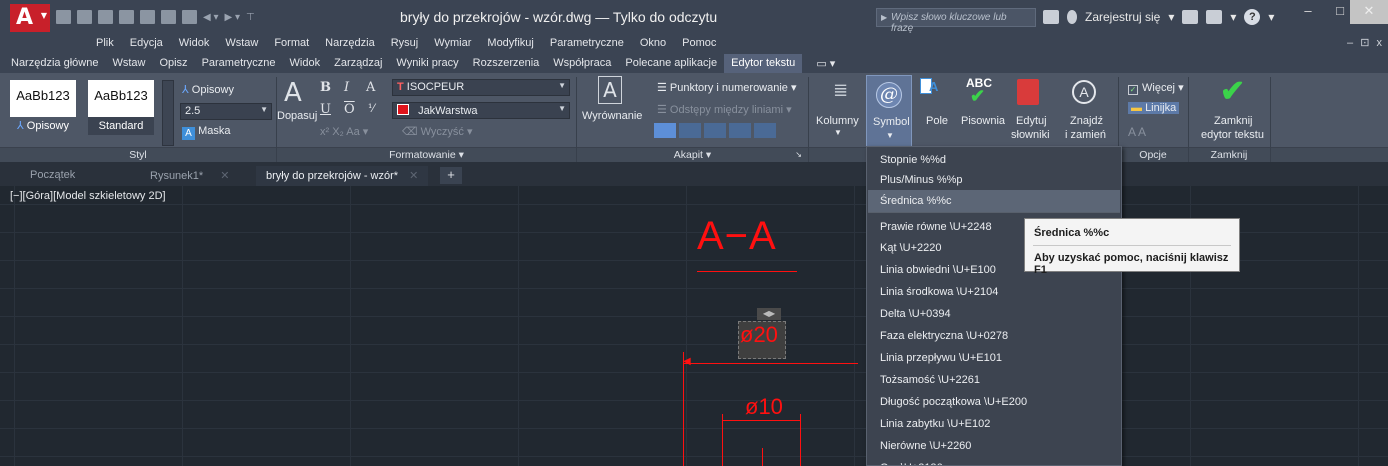 The image size is (1388, 466). Describe the element at coordinates (1122, 17) in the screenshot. I see `signin-button: Zarejestruj się` at that location.